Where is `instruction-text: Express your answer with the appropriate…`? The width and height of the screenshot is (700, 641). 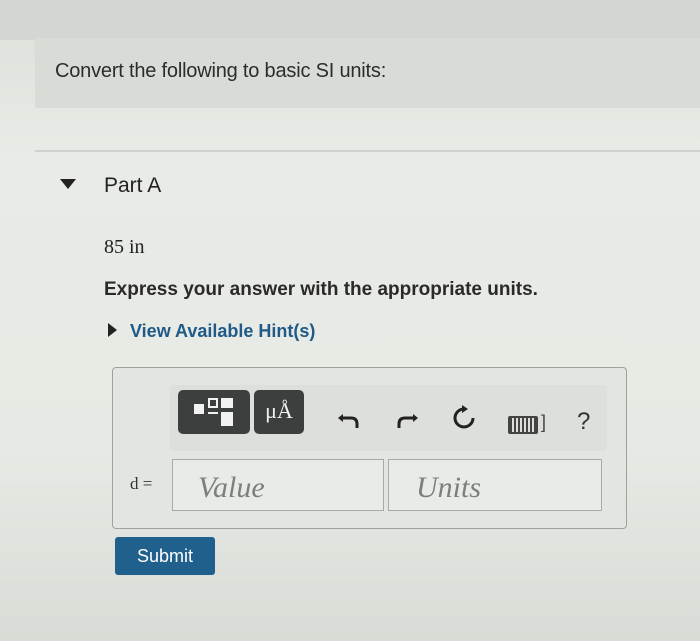
instruction-text: Express your answer with the appropriate… is located at coordinates (321, 289).